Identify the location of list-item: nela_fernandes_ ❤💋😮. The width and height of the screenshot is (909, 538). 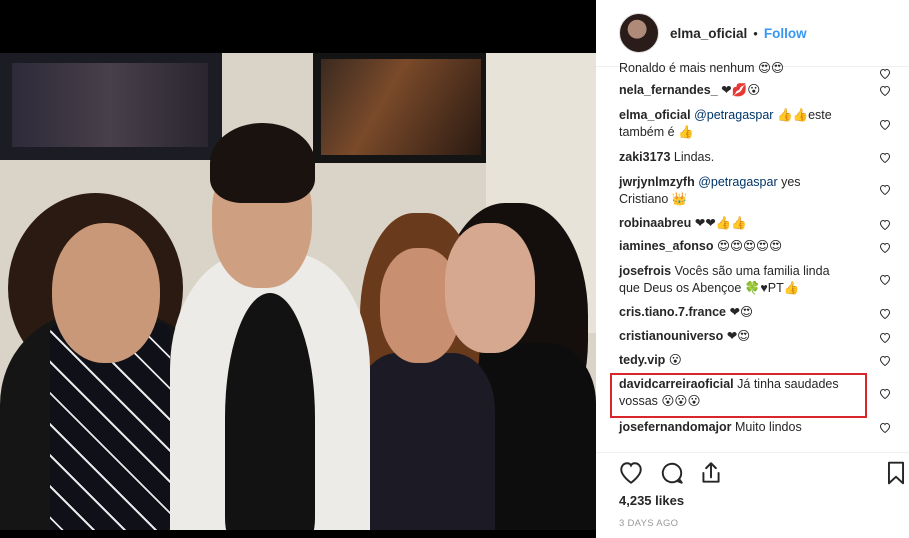
(764, 90).